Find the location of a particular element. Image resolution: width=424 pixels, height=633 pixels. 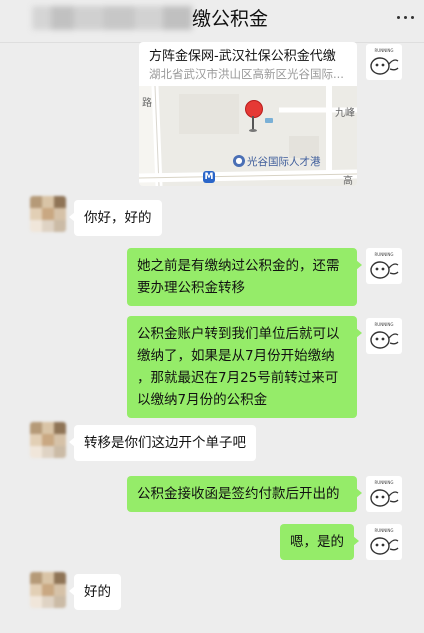

map-pin-icon is located at coordinates (254, 109).